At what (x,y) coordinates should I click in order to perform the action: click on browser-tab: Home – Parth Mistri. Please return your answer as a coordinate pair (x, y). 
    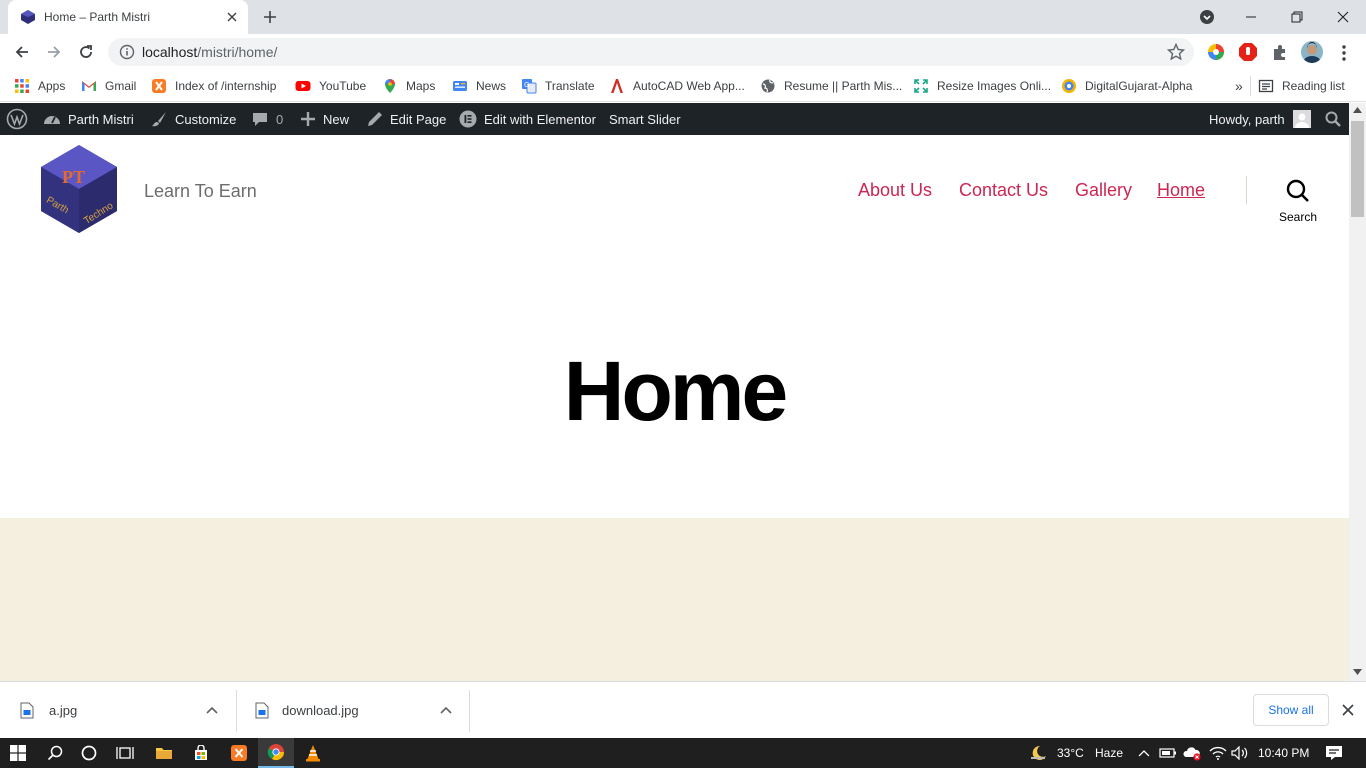
    Looking at the image, I should click on (128, 17).